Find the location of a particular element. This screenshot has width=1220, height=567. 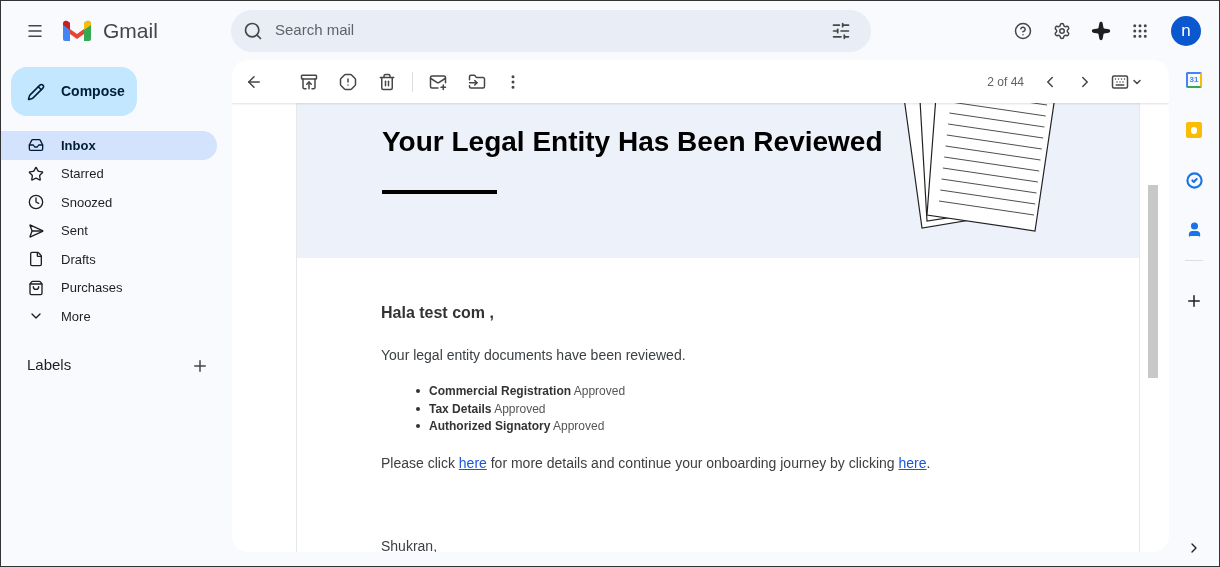

input-tools-button is located at coordinates (1127, 81).